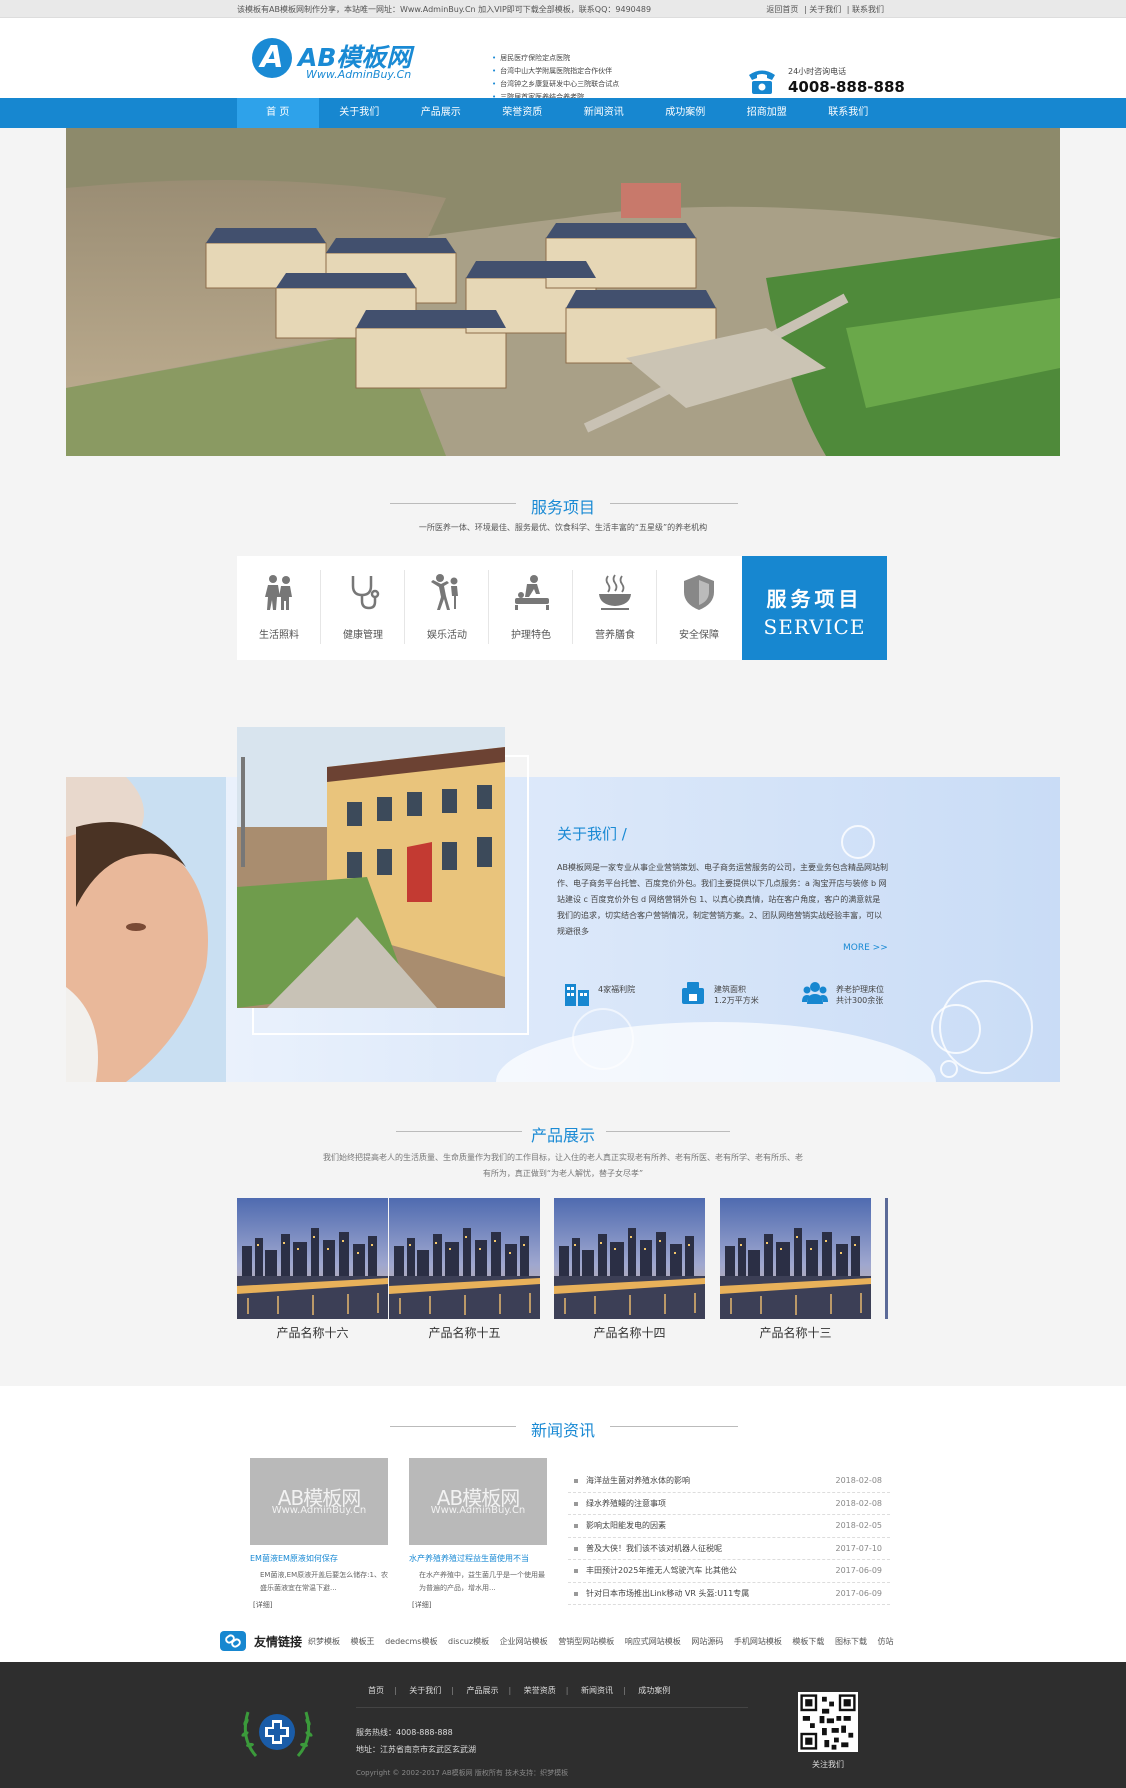 Image resolution: width=1126 pixels, height=1788 pixels. What do you see at coordinates (846, 87) in the screenshot?
I see `tel-number: 4008-888-888` at bounding box center [846, 87].